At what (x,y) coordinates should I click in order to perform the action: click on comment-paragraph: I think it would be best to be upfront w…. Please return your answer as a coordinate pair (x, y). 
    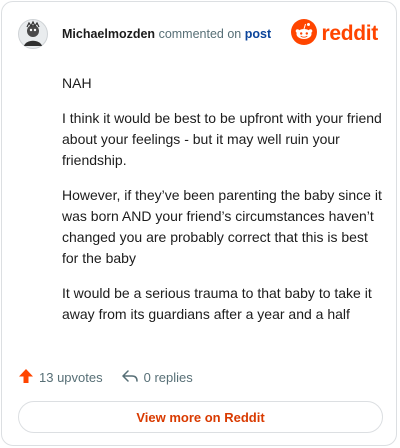
    Looking at the image, I should click on (222, 139).